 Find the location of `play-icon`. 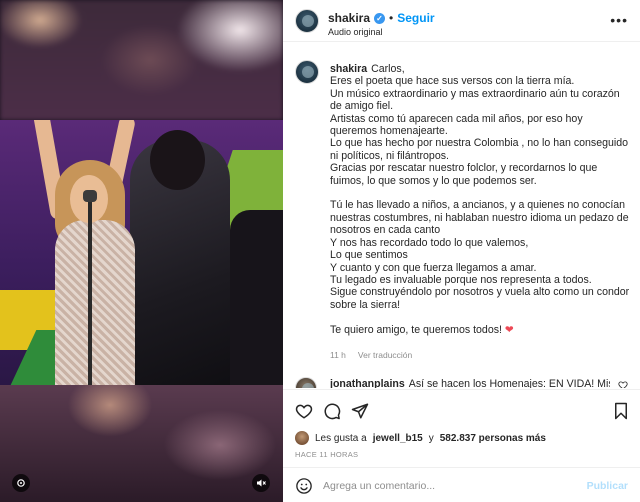

play-icon is located at coordinates (21, 483).